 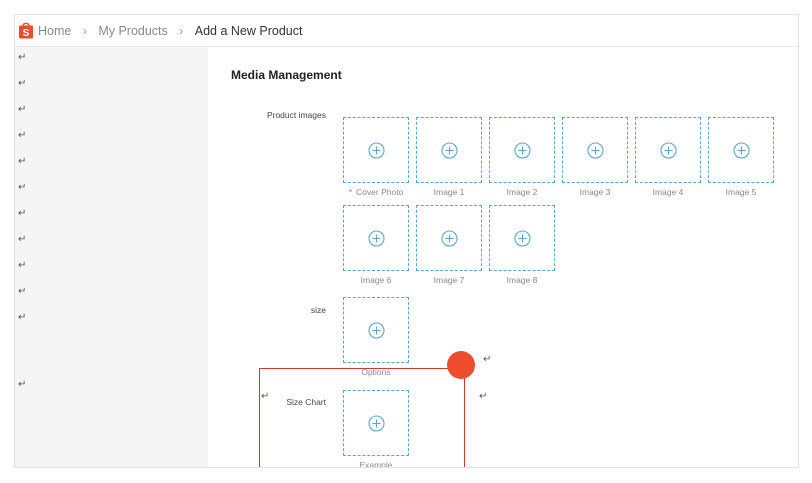 I want to click on section-title: Media Management, so click(x=286, y=75).